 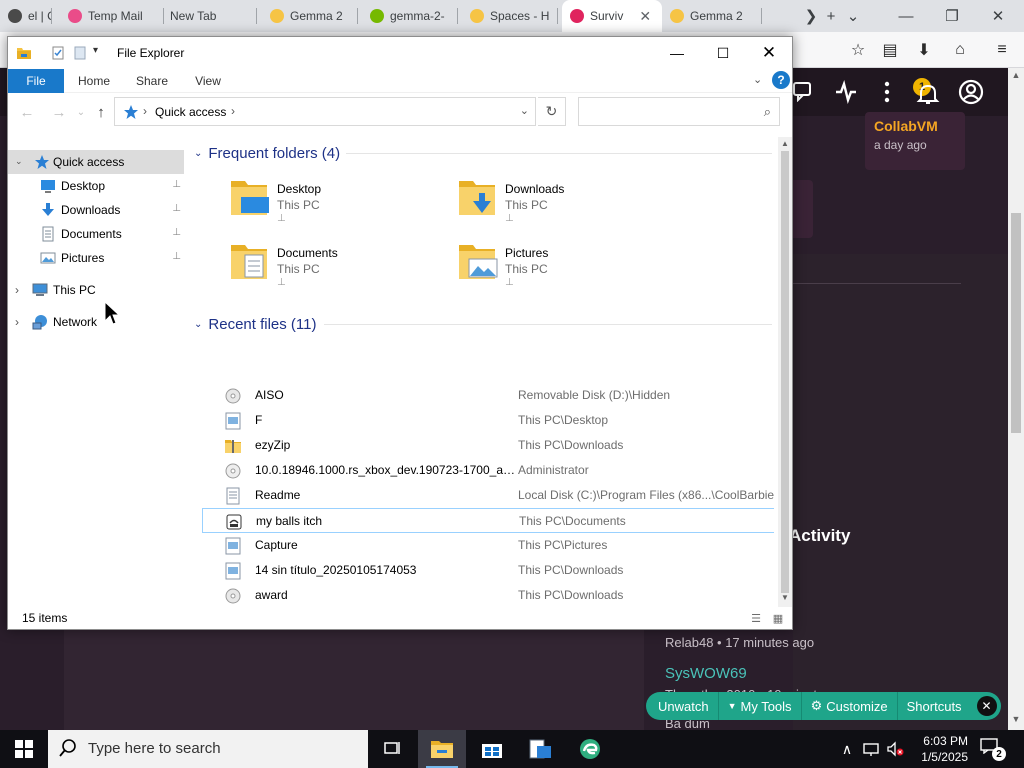 What do you see at coordinates (267, 153) in the screenshot?
I see `frequent-folders-header: ⌄ Frequent folders (4)` at bounding box center [267, 153].